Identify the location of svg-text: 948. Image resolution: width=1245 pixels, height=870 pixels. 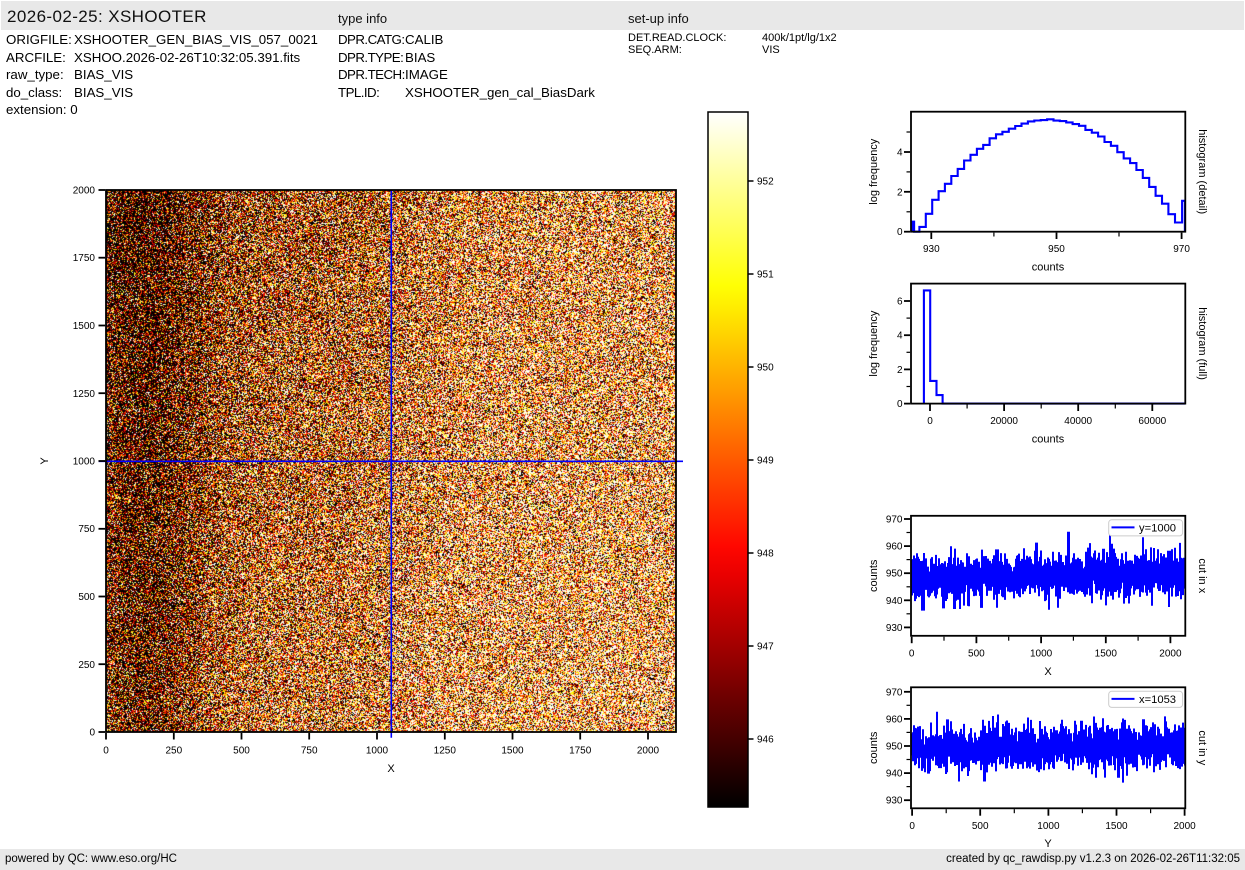
(765, 554).